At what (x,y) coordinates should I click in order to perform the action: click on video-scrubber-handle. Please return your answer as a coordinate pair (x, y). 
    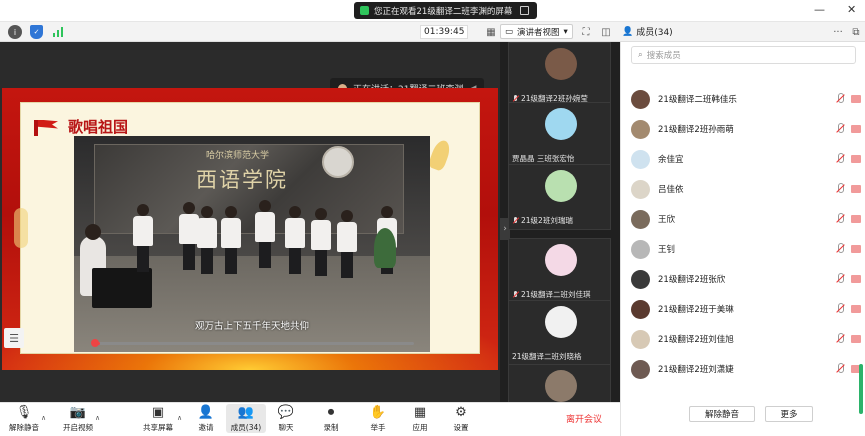
    Looking at the image, I should click on (95, 343).